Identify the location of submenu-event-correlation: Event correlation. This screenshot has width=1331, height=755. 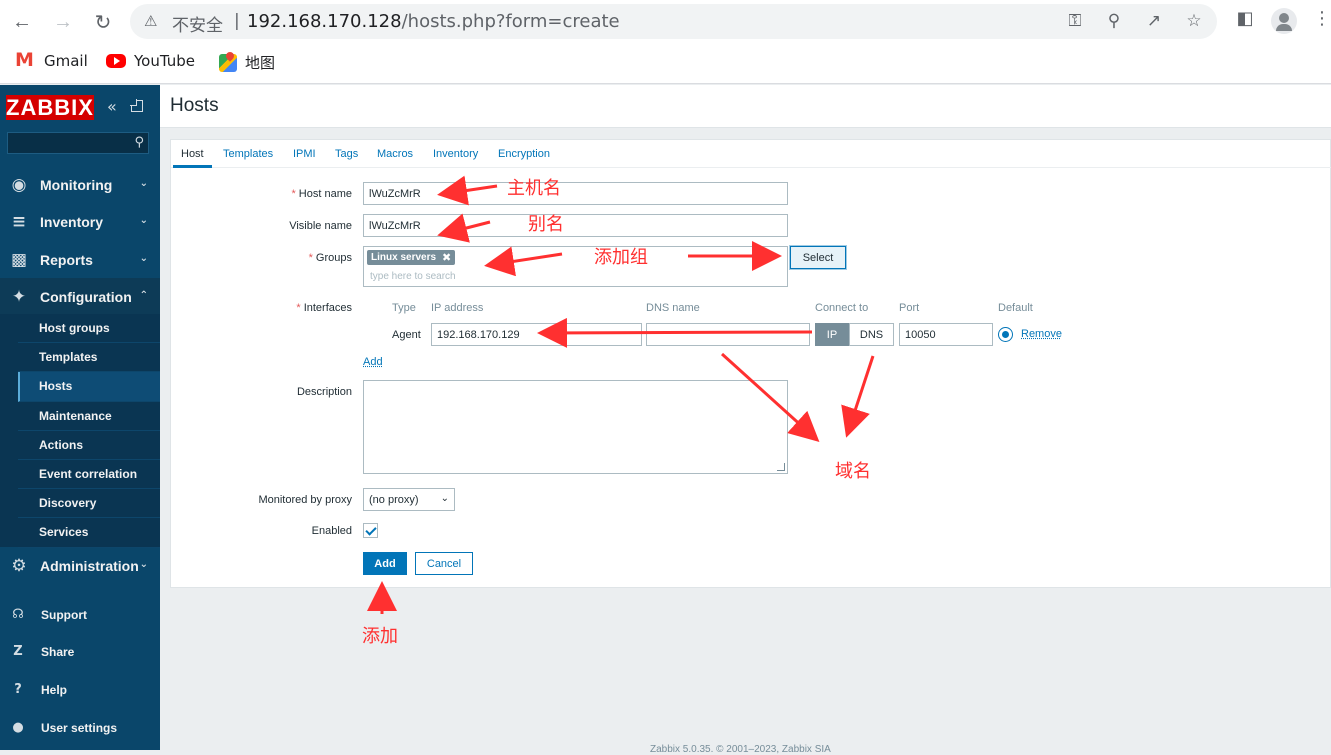
(89, 474).